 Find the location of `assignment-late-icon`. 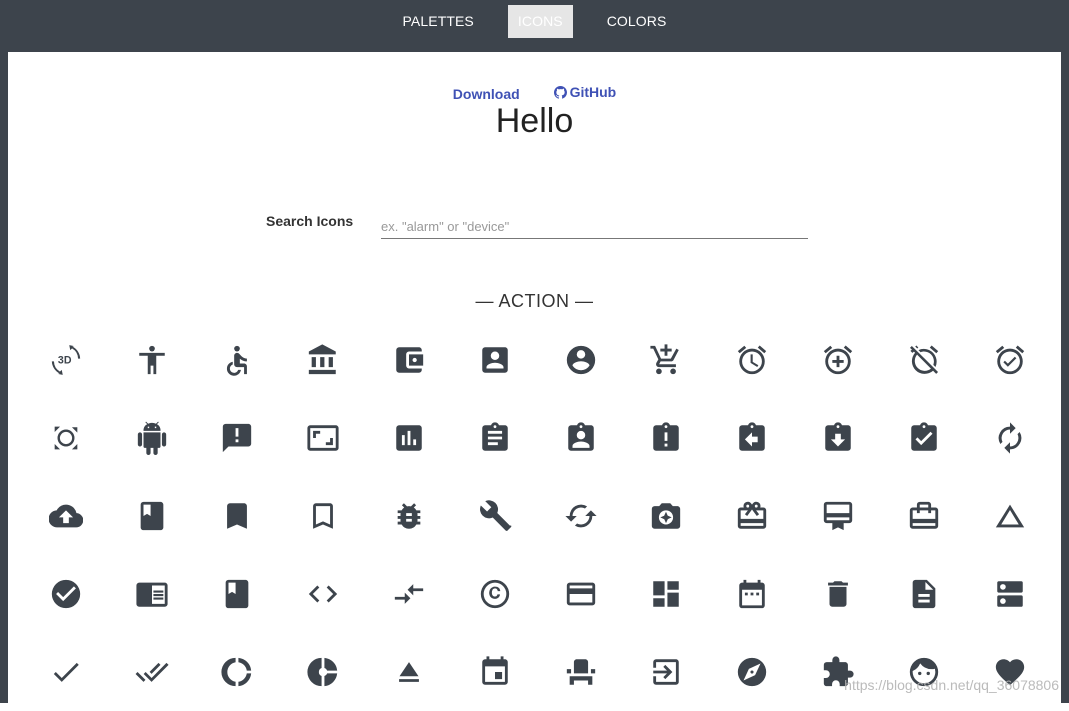

assignment-late-icon is located at coordinates (666, 436).